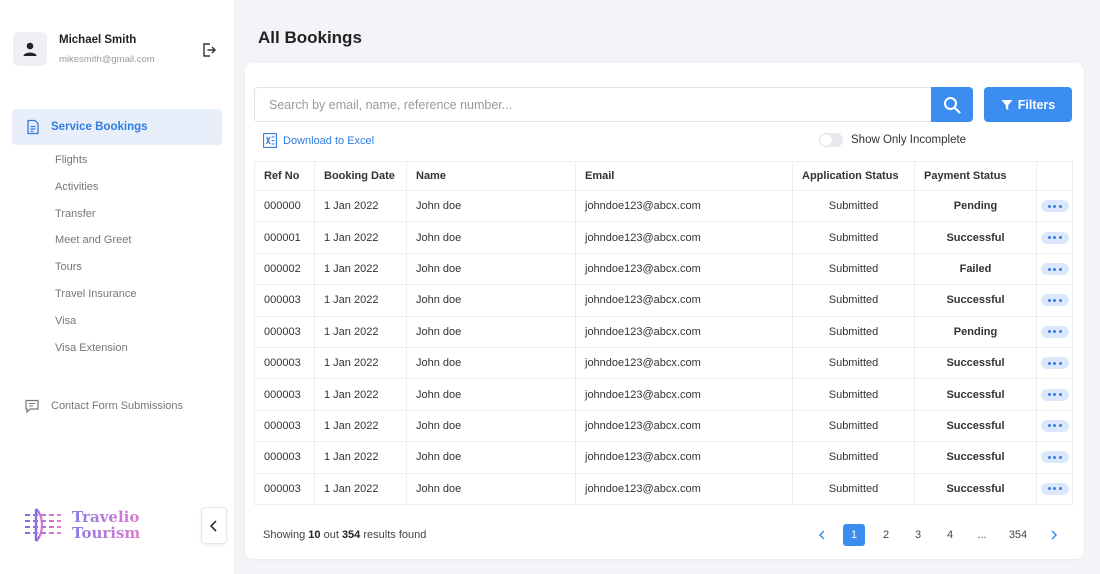  What do you see at coordinates (314, 535) in the screenshot?
I see `summary-shown-count: 10` at bounding box center [314, 535].